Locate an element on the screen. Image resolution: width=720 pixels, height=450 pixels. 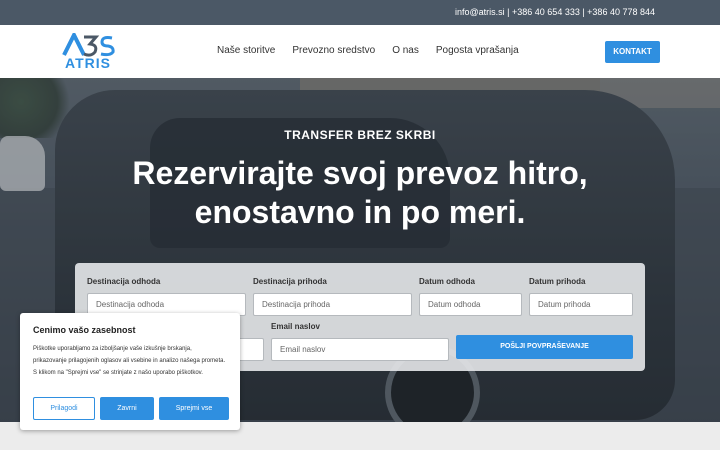
field-label: Destinacija odhoda is located at coordinates (124, 281).